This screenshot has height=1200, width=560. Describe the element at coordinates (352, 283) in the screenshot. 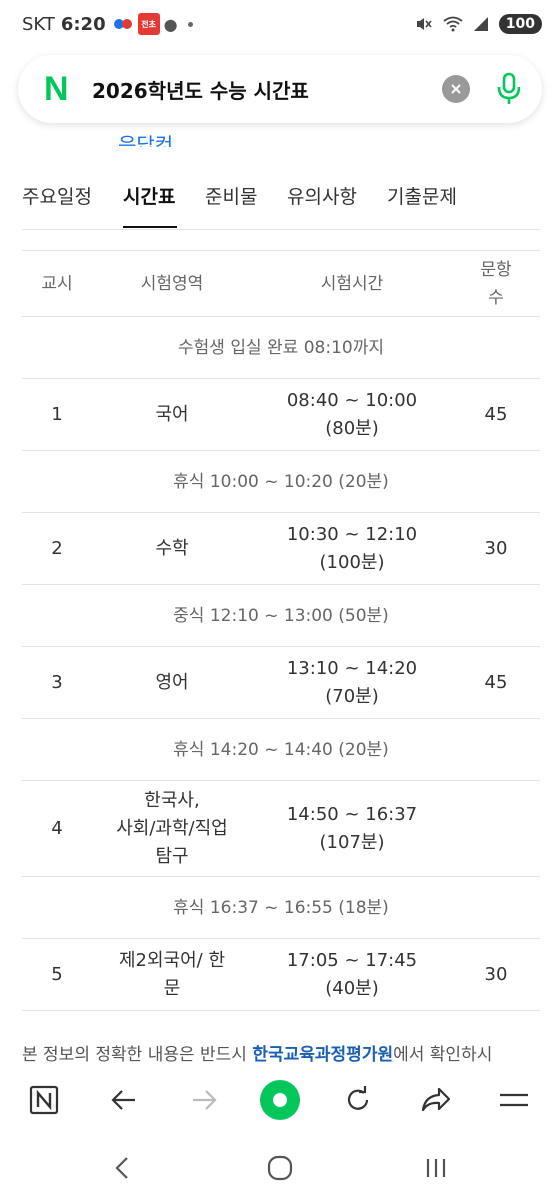

I see `header-time: 시험시간` at that location.